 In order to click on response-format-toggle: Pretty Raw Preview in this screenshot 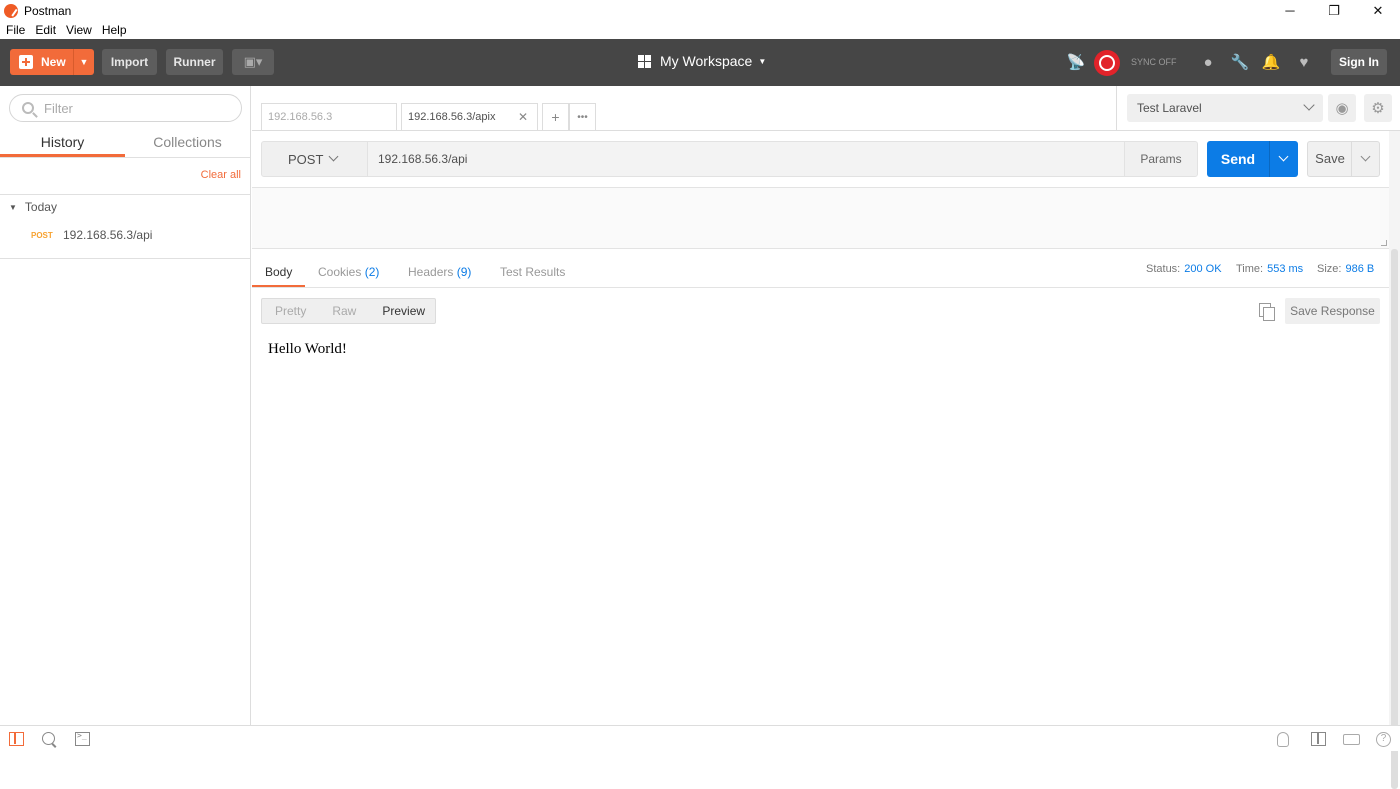, I will do `click(348, 311)`.